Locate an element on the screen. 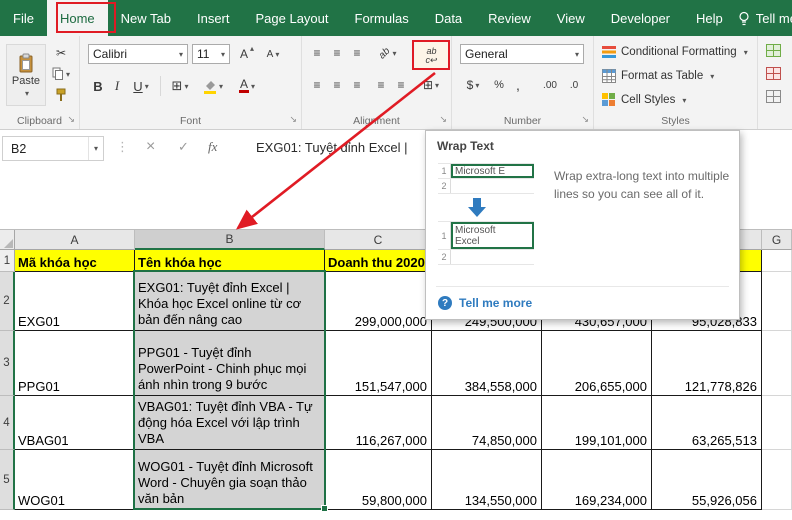 The image size is (792, 520). tab-view: View is located at coordinates (571, 18).